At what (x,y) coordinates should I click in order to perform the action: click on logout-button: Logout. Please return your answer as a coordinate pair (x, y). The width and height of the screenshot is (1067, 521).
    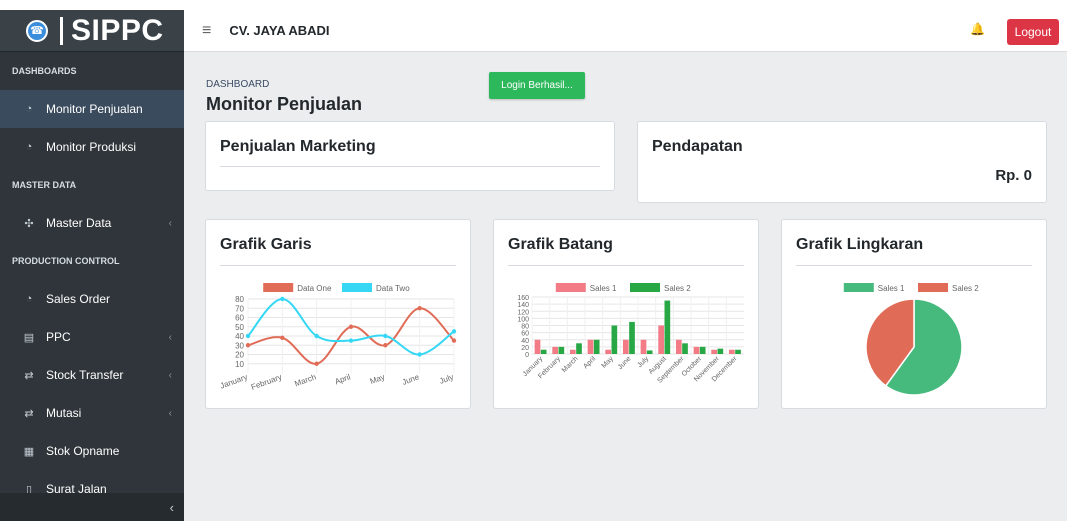
    Looking at the image, I should click on (1033, 32).